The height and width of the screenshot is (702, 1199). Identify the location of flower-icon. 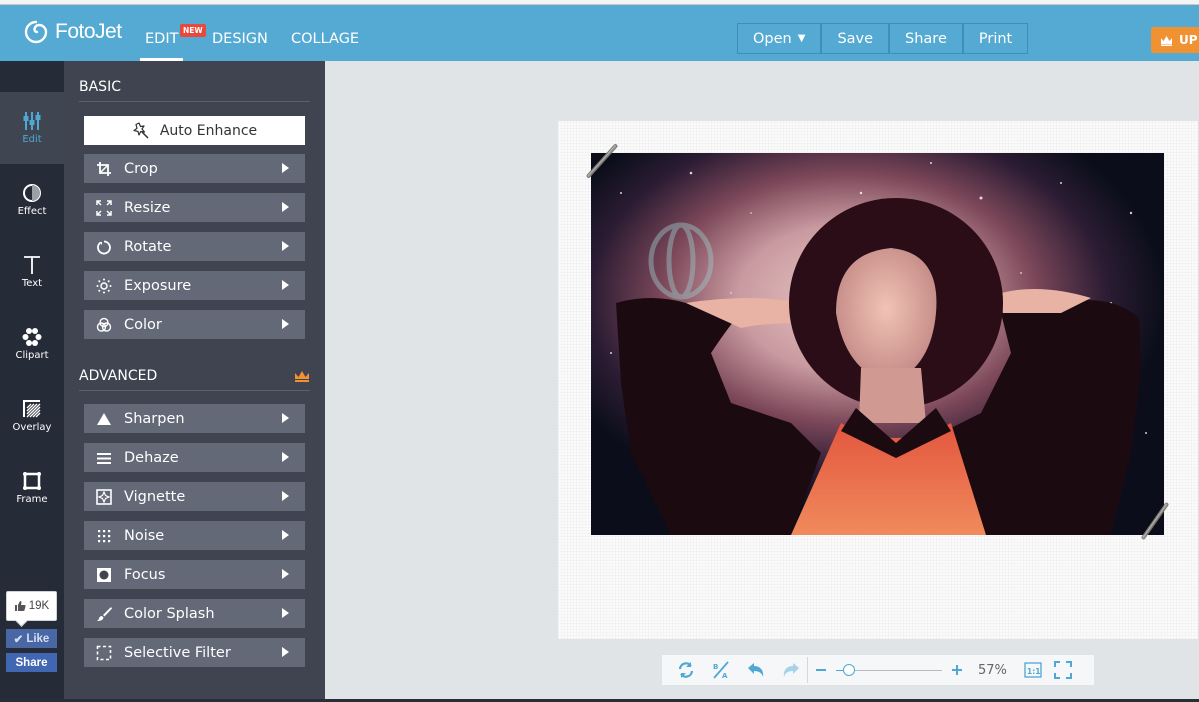
(32, 337).